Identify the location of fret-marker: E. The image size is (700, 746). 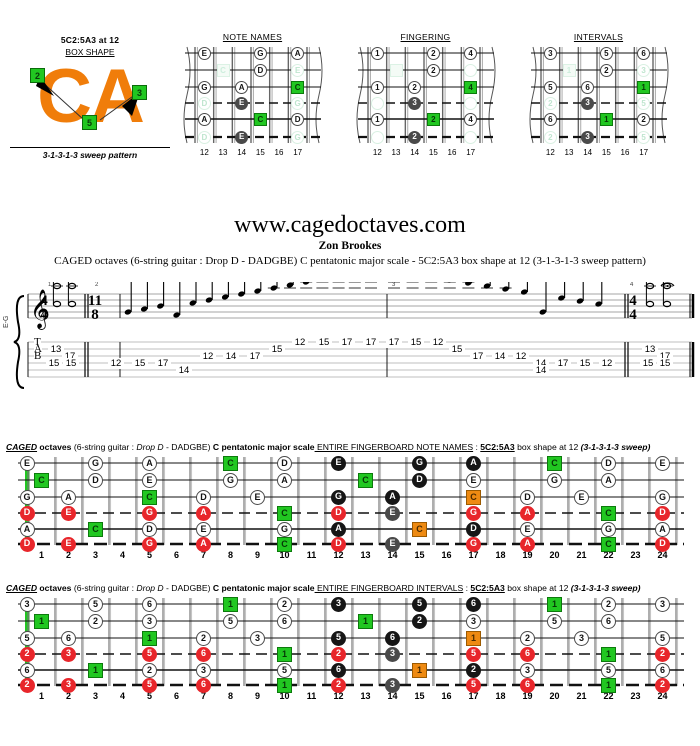
(68, 544).